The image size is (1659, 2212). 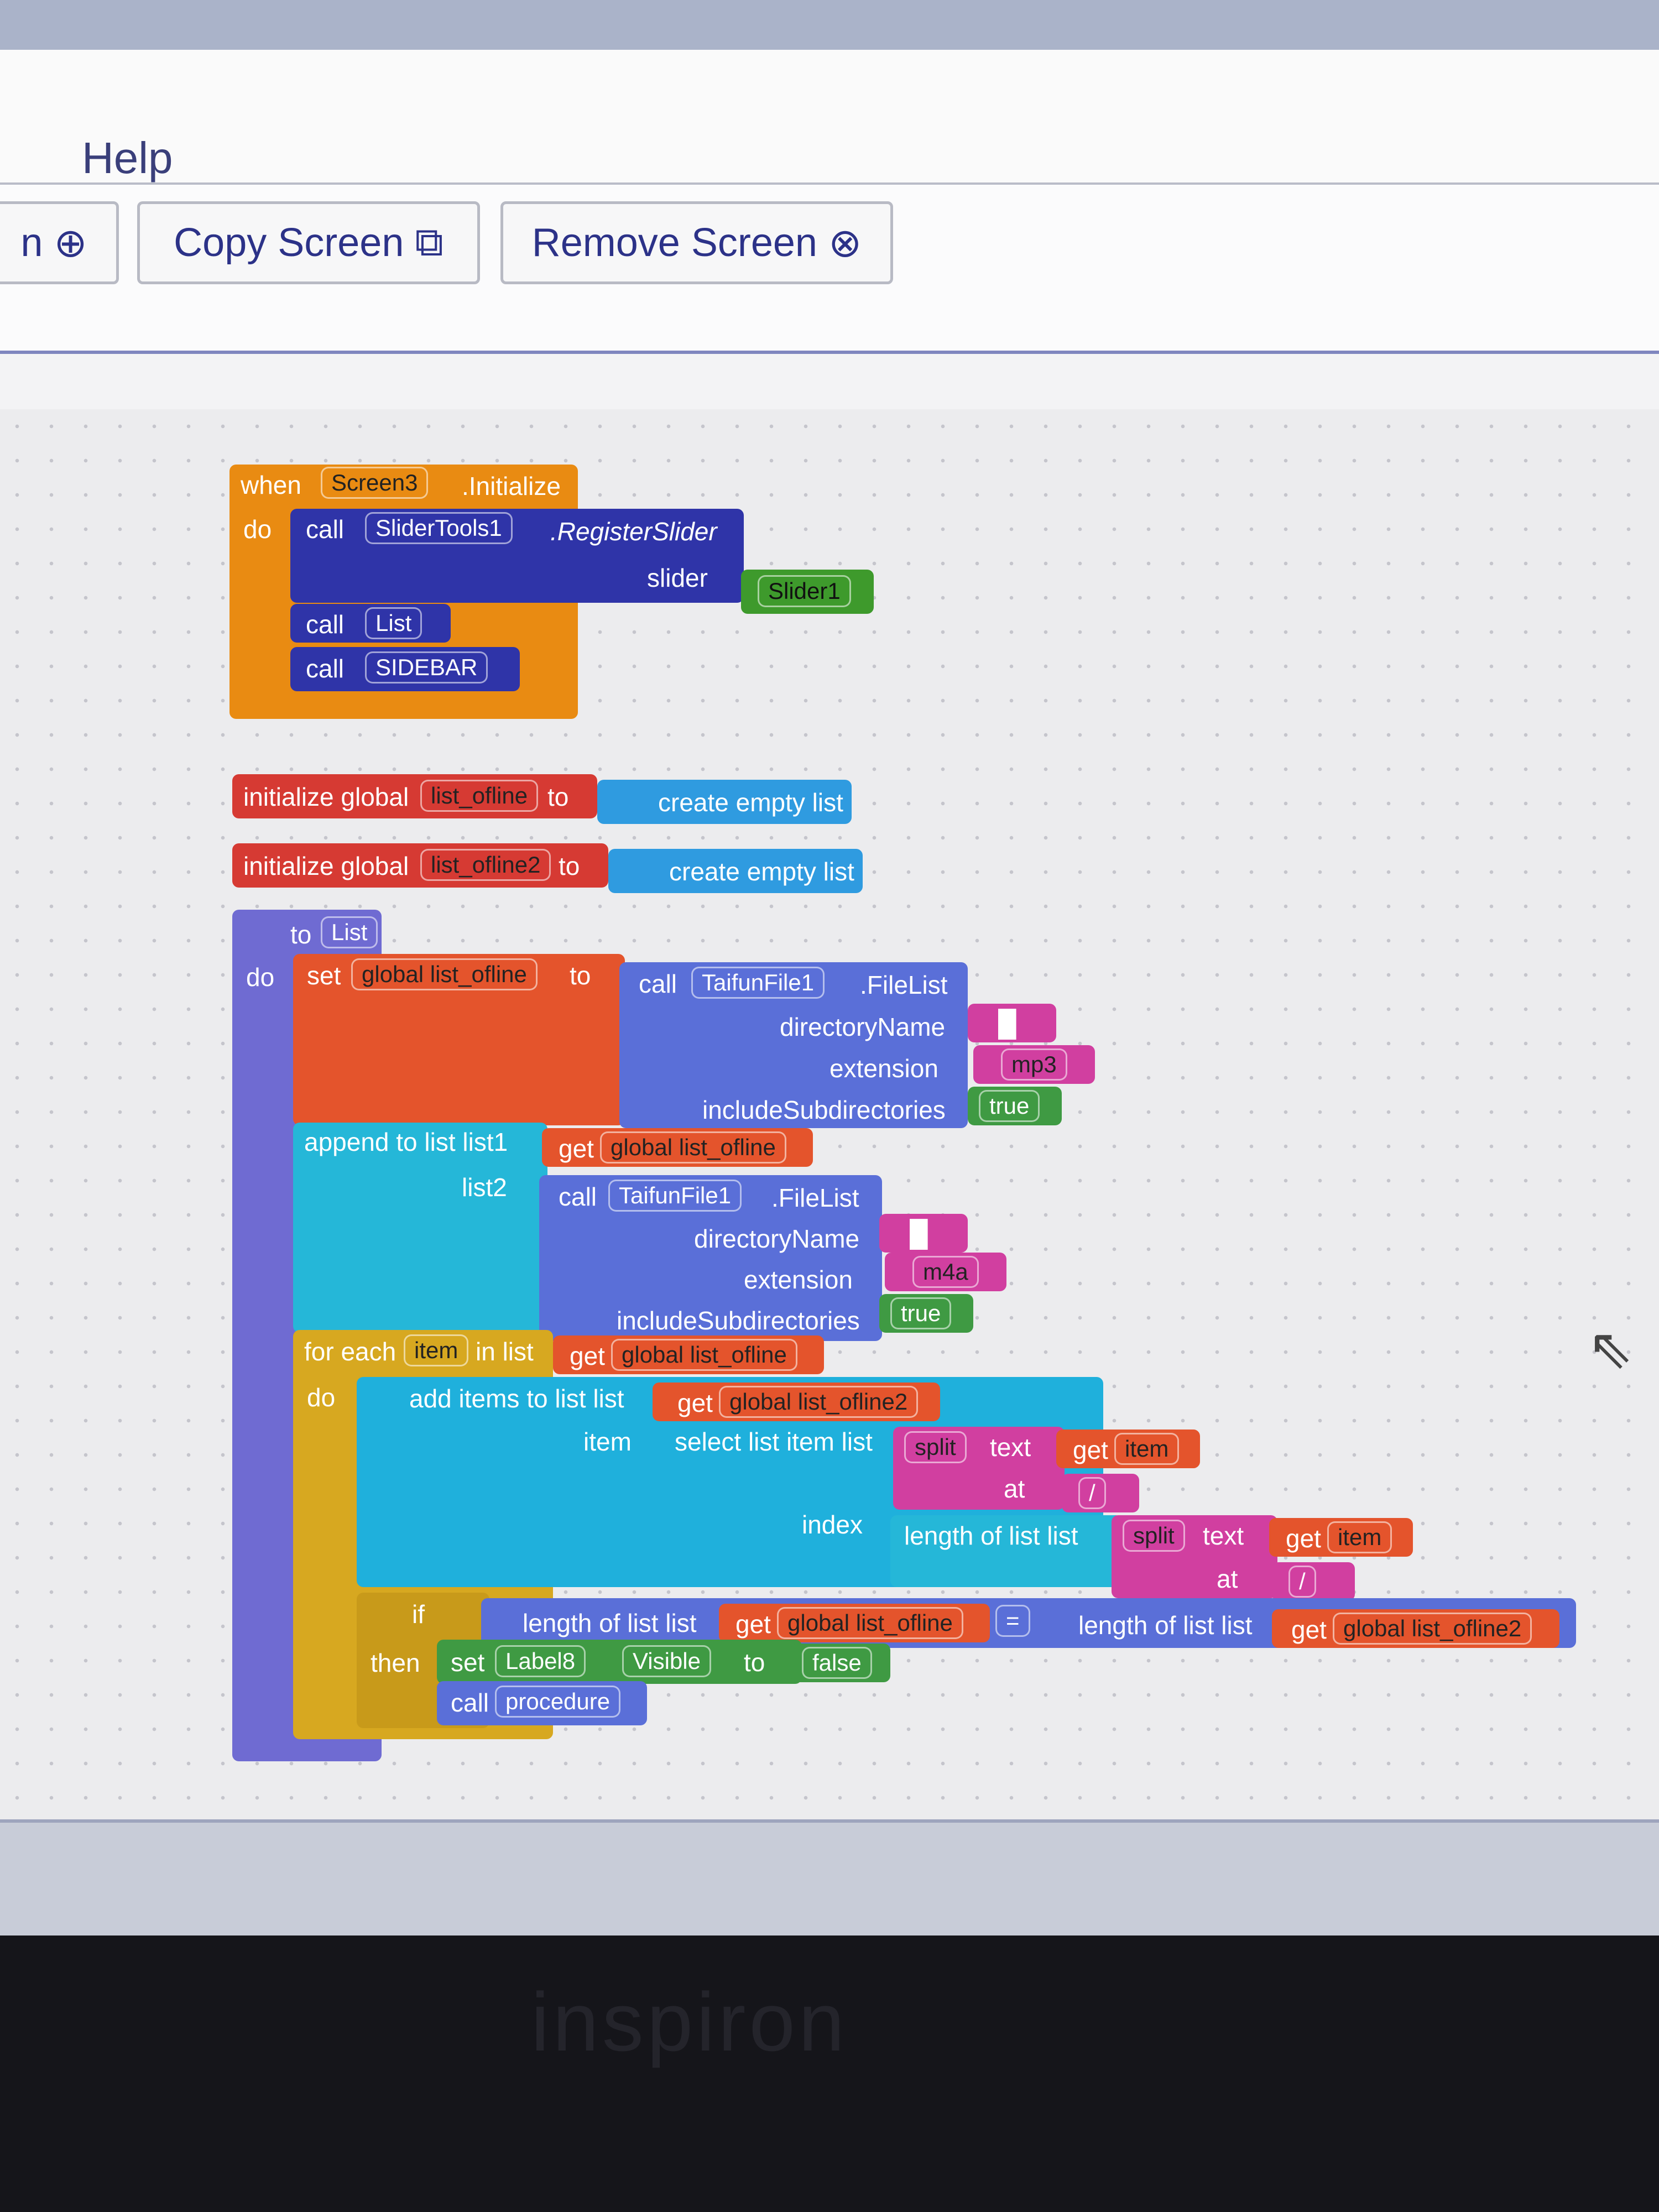 What do you see at coordinates (1007, 1551) in the screenshot?
I see `length-of-list-block-1: length of list list` at bounding box center [1007, 1551].